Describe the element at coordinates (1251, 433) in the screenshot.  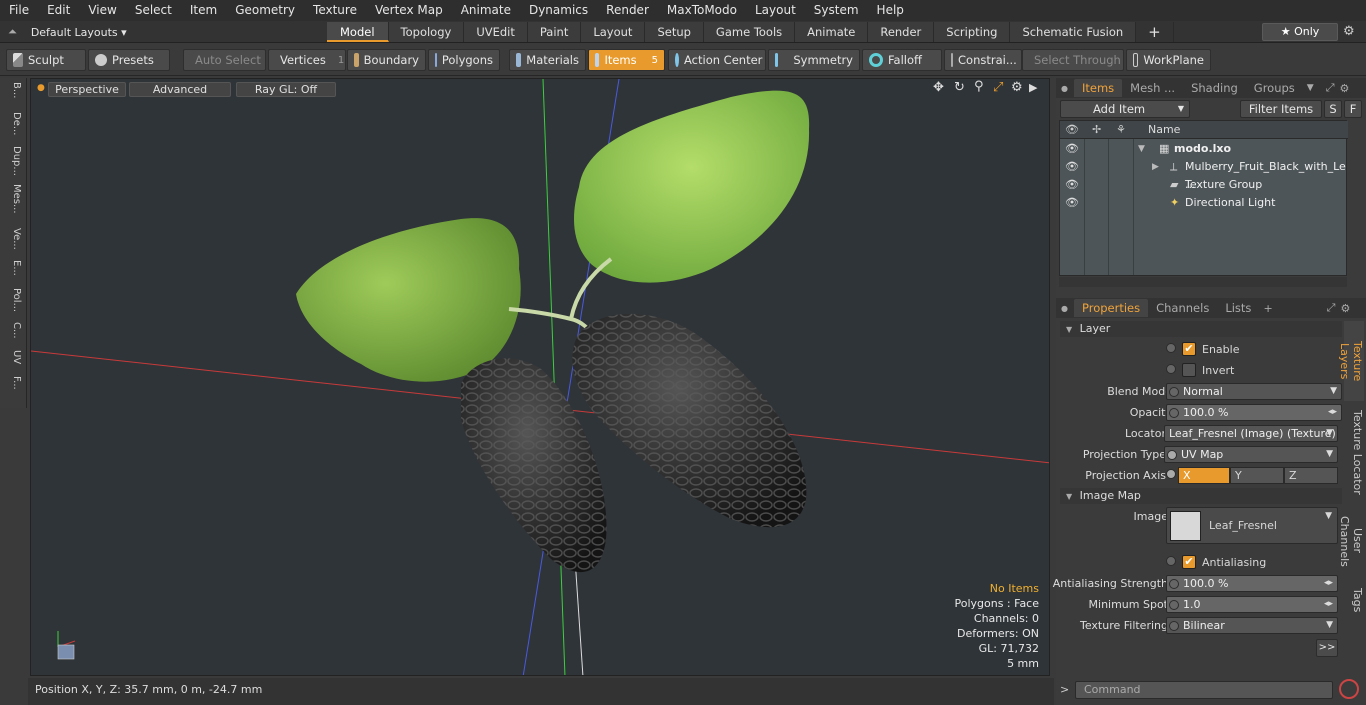
I see `locator-select: Leaf_Fresnel (Image) (Texture) ▼` at that location.